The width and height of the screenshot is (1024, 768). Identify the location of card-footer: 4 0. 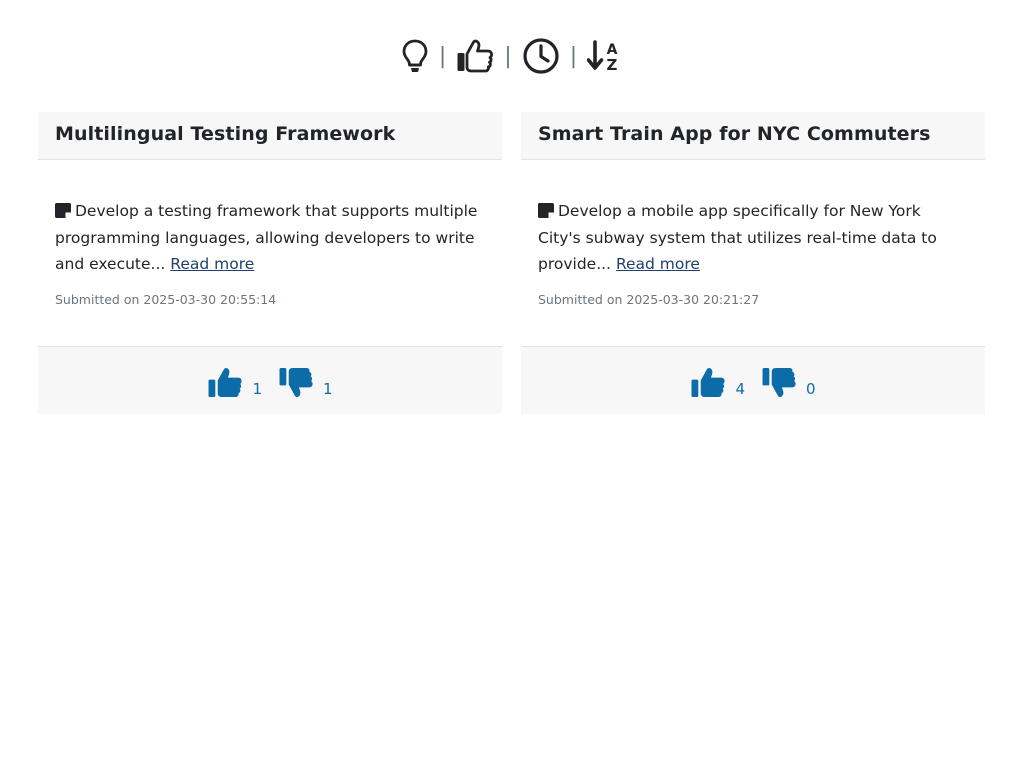
(753, 380).